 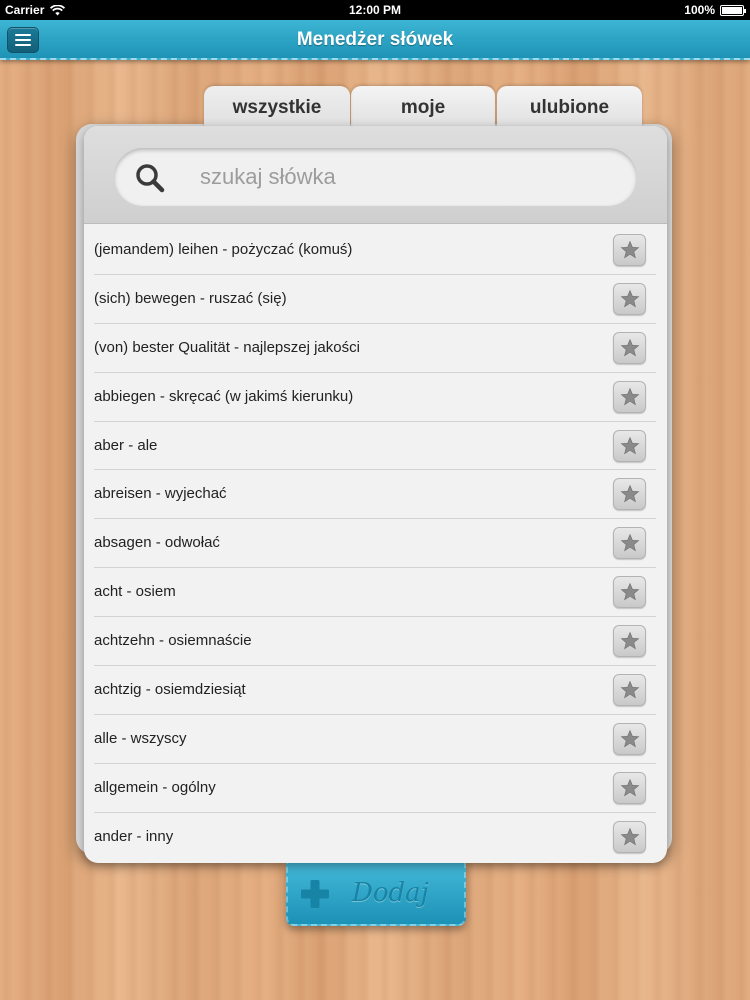 I want to click on add-word-button: Dodaj, so click(x=376, y=894).